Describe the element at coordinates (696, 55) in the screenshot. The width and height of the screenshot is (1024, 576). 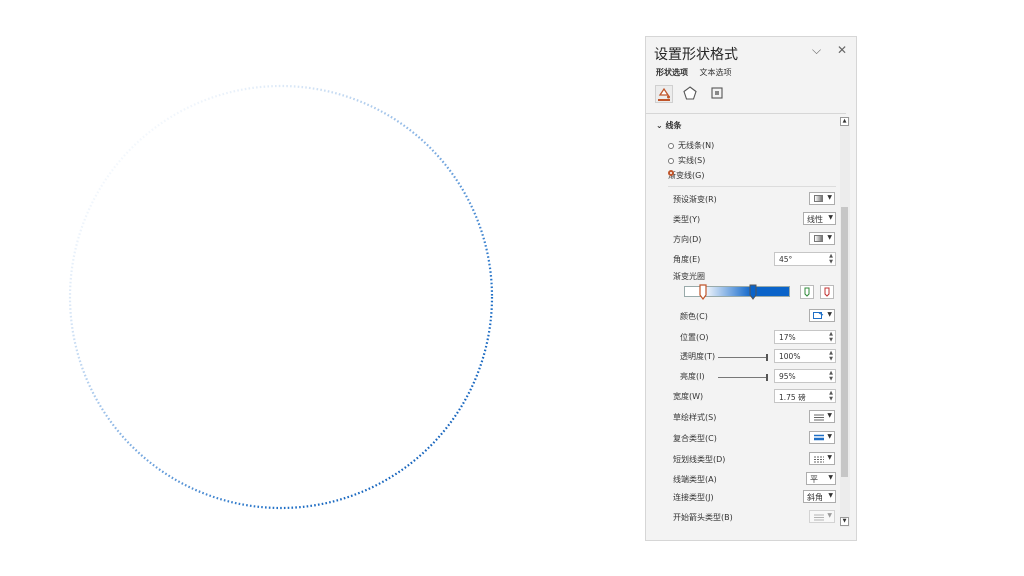
I see `pane-title: 设置形状格式` at that location.